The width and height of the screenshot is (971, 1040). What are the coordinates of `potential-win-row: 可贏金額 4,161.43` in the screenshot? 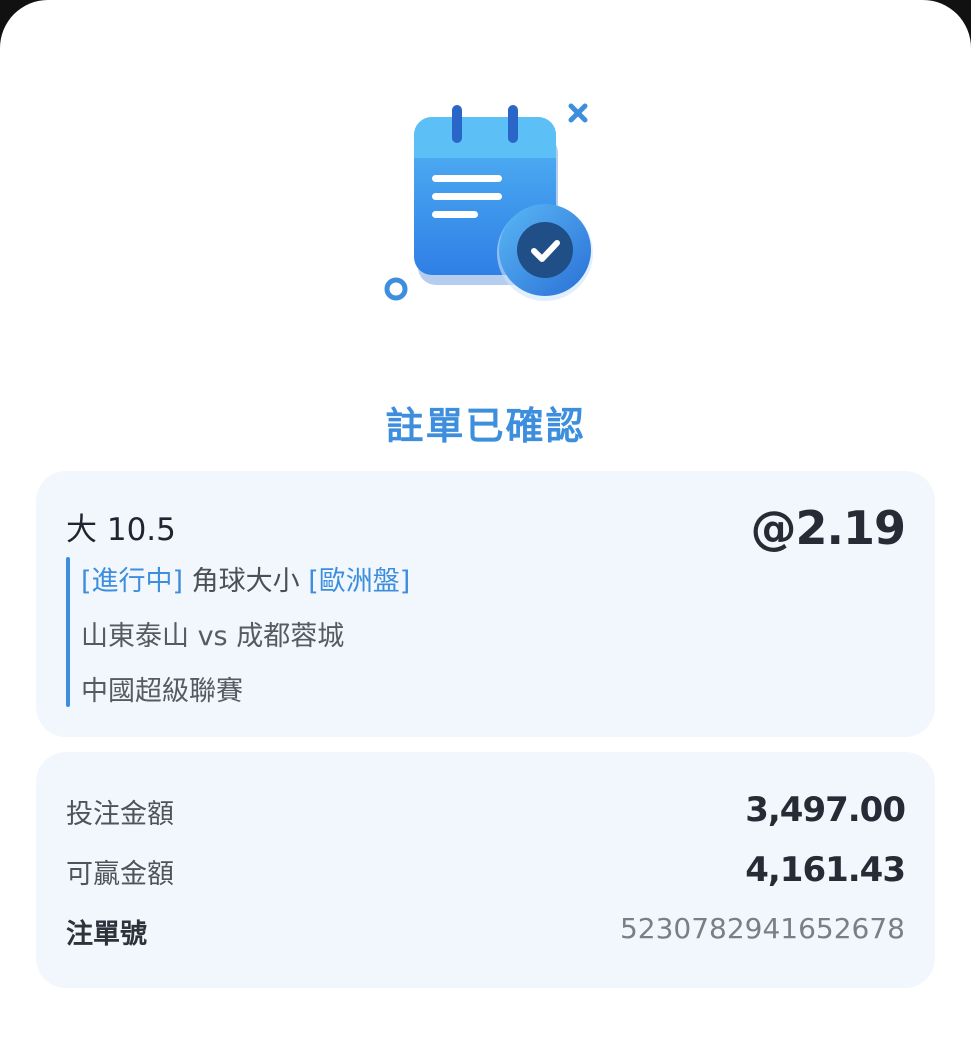 It's located at (486, 871).